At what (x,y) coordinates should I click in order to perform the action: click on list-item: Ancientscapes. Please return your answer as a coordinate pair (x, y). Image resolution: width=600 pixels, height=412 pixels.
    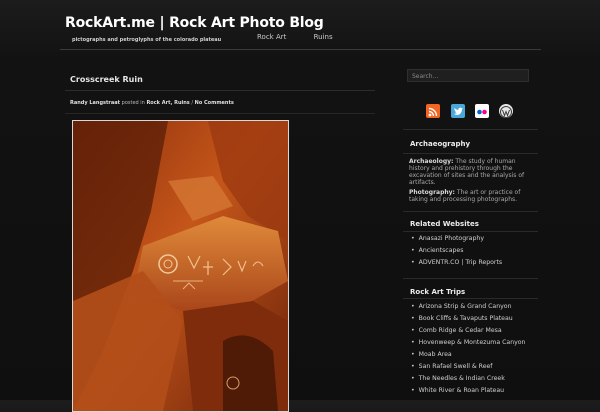
    Looking at the image, I should click on (456, 251).